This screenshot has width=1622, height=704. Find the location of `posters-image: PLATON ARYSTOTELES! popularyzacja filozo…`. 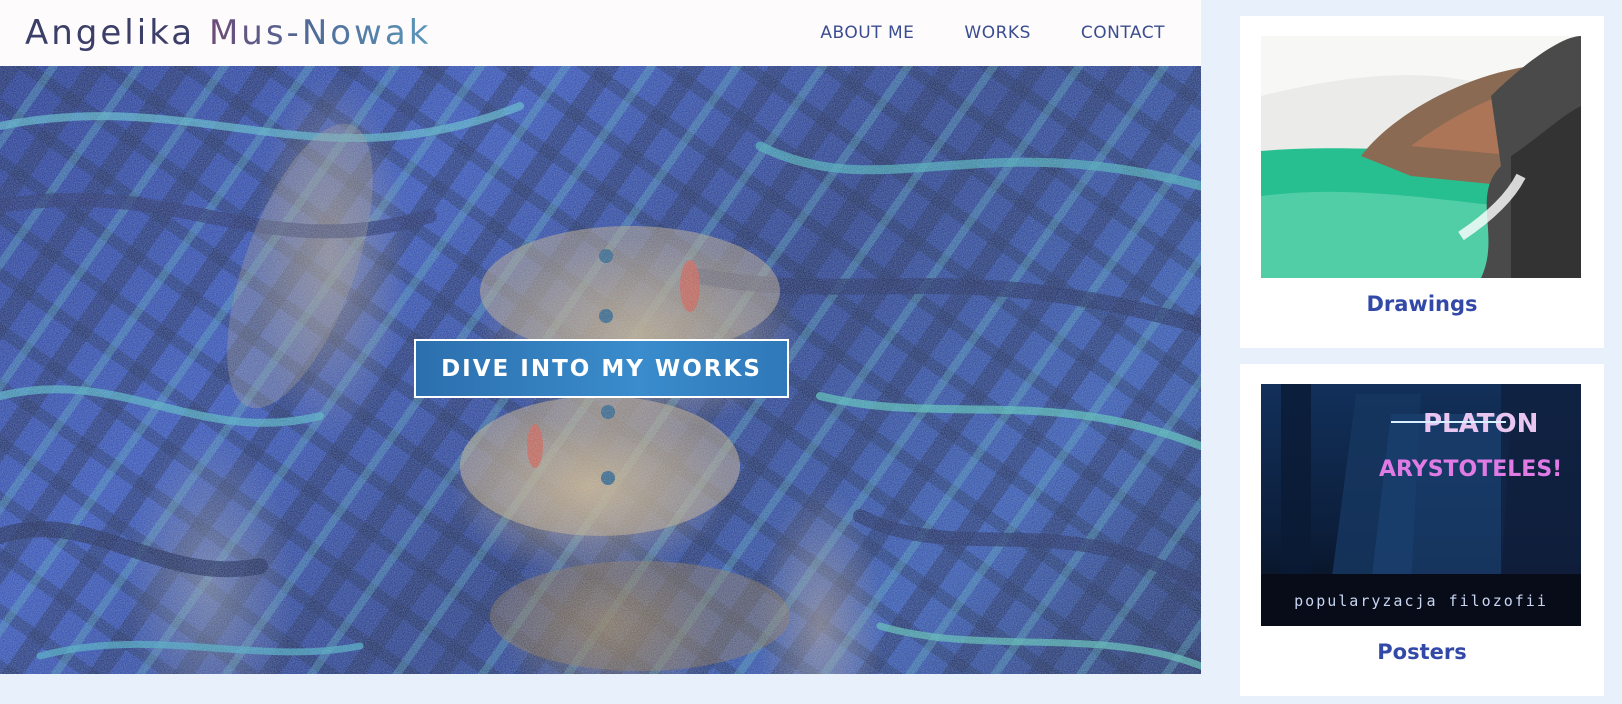

posters-image: PLATON ARYSTOTELES! popularyzacja filozo… is located at coordinates (1421, 505).